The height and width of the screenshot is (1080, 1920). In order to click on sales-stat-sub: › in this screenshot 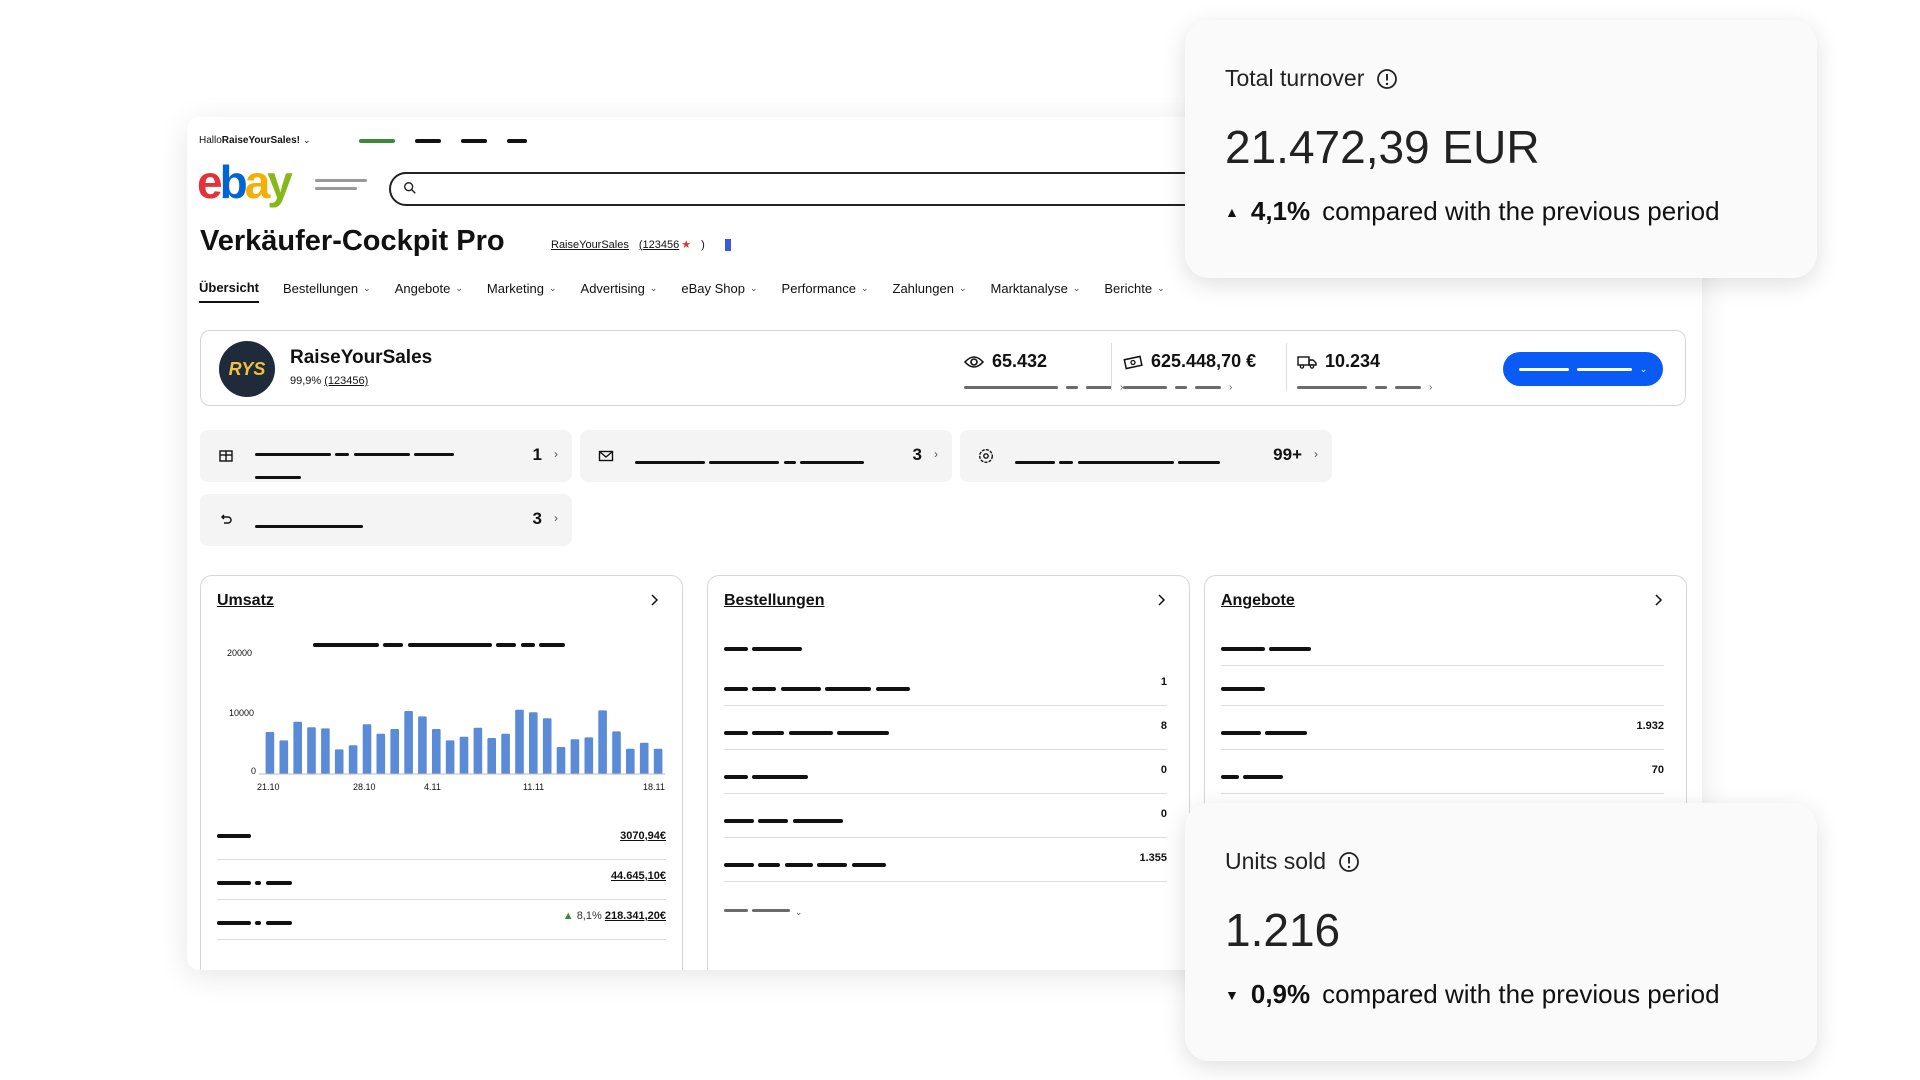, I will do `click(1177, 387)`.